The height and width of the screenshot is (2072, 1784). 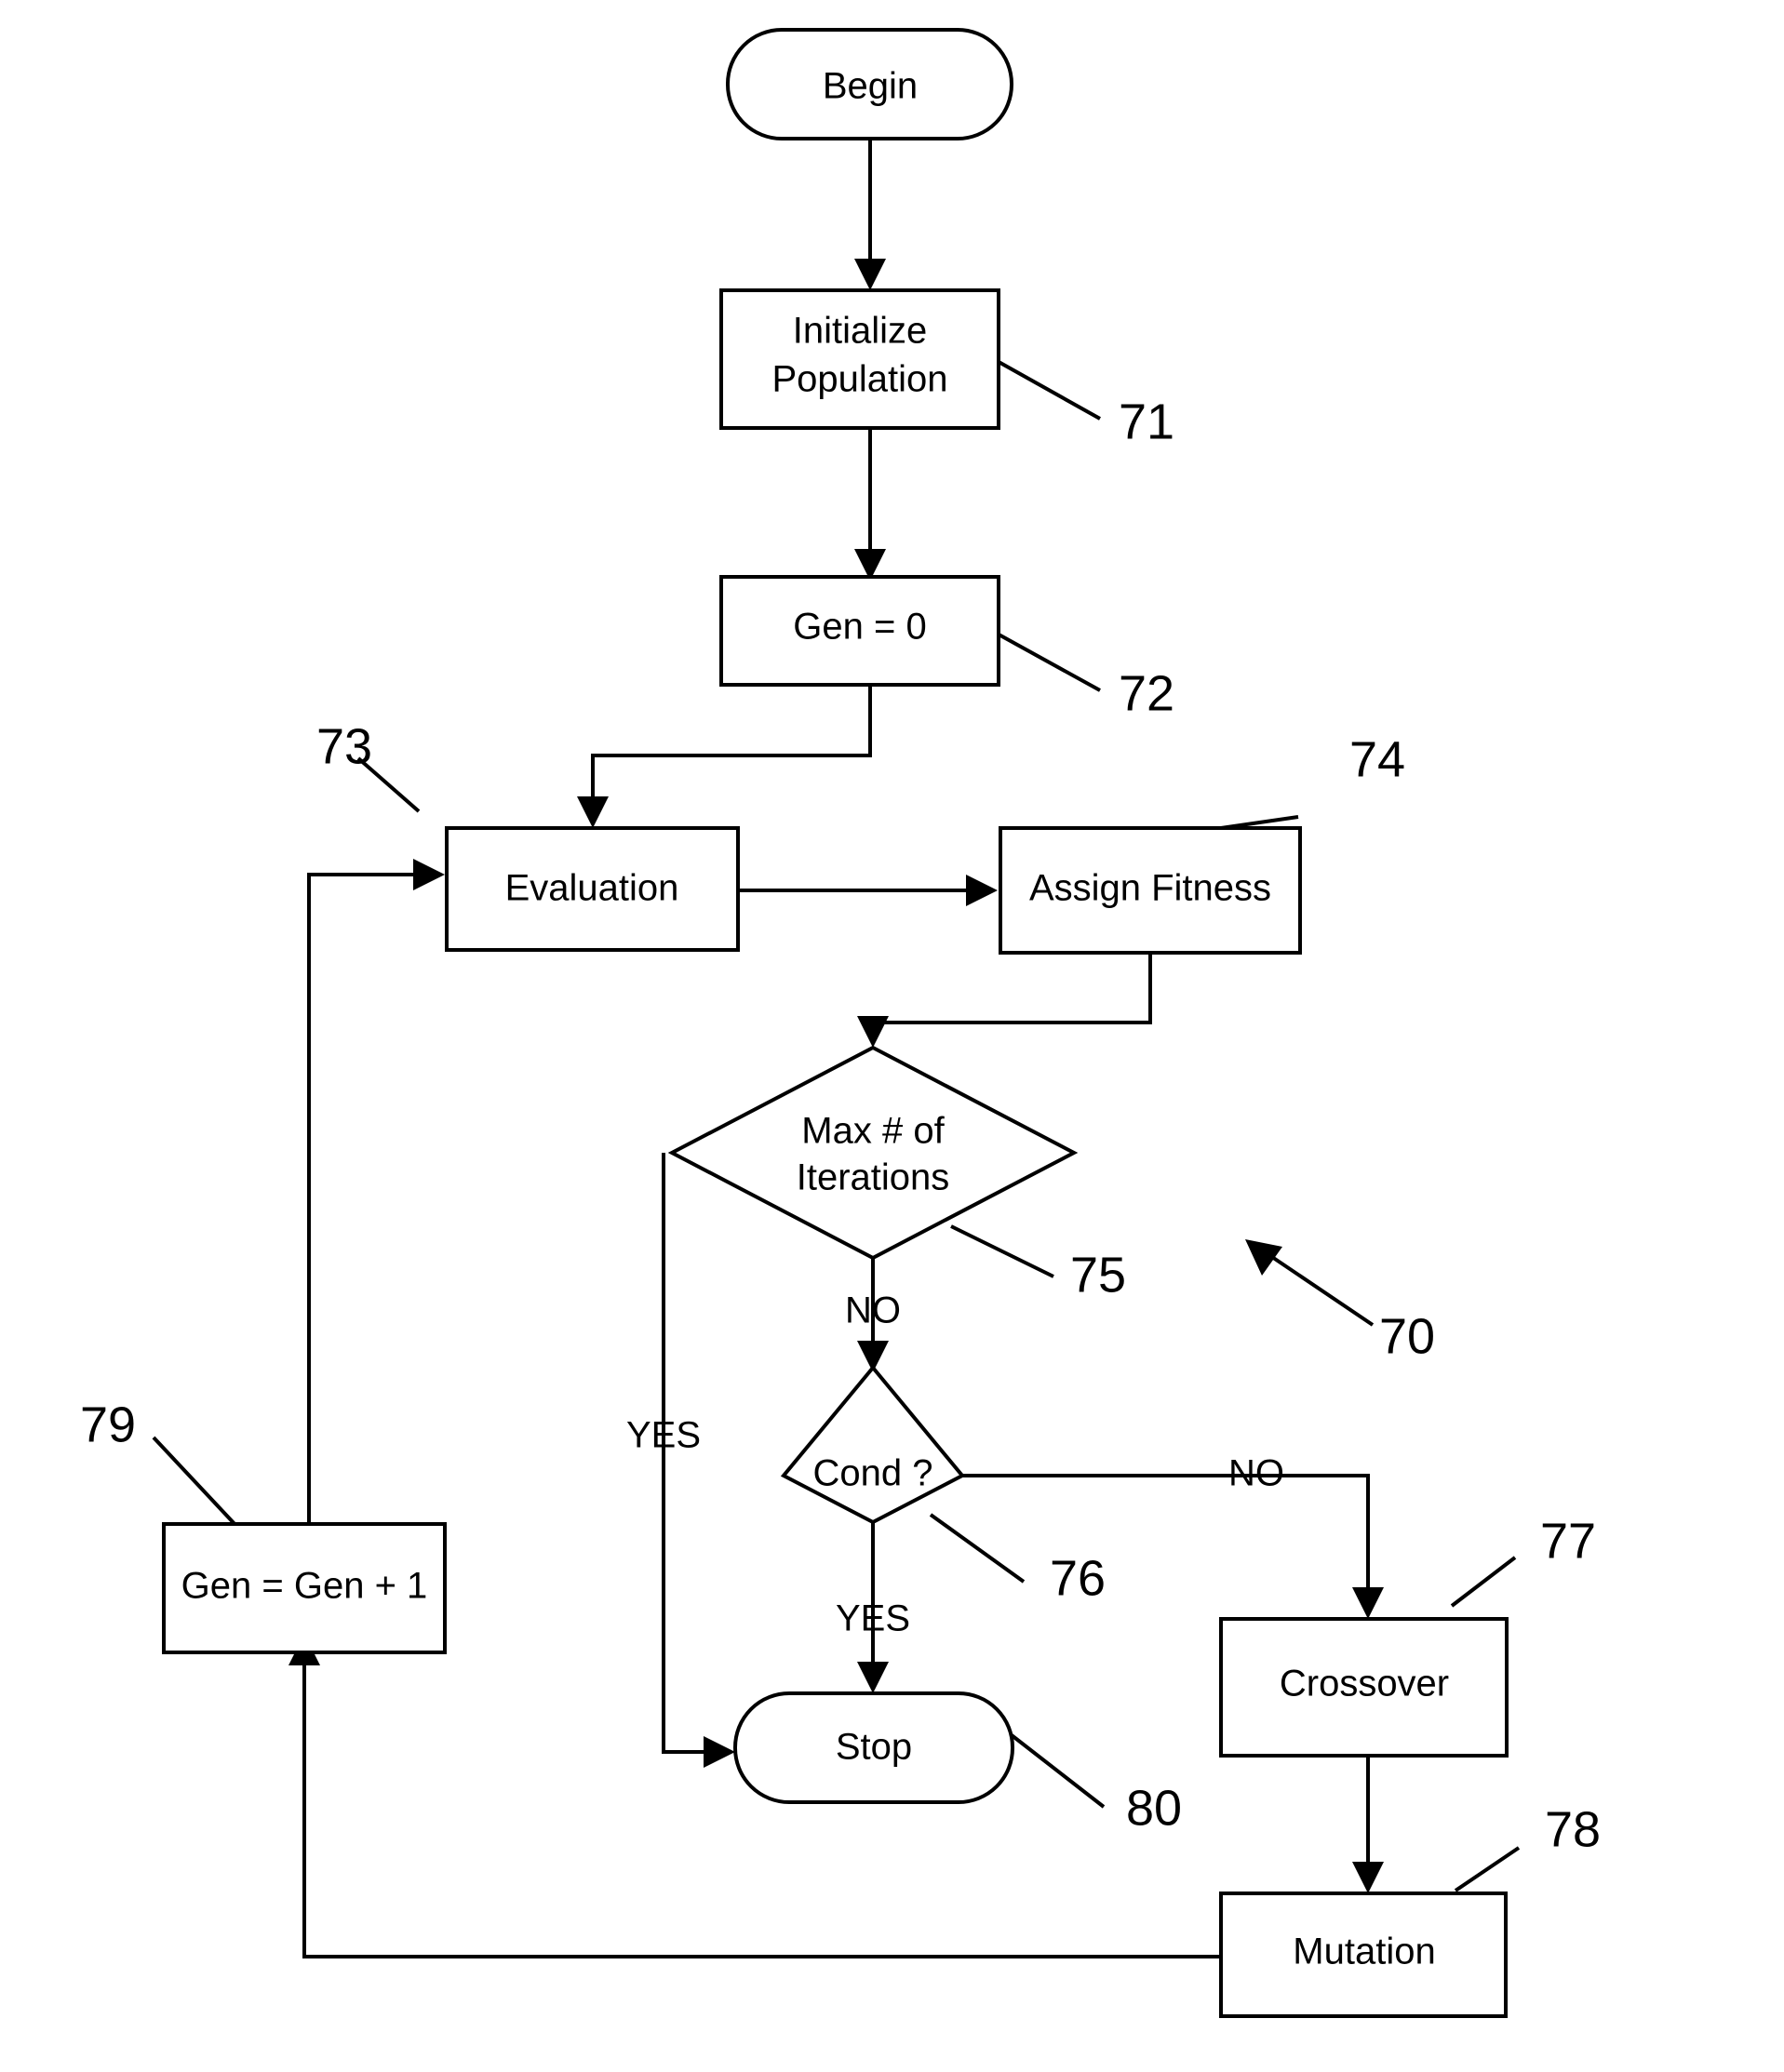 I want to click on begin-label: Begin, so click(x=870, y=87).